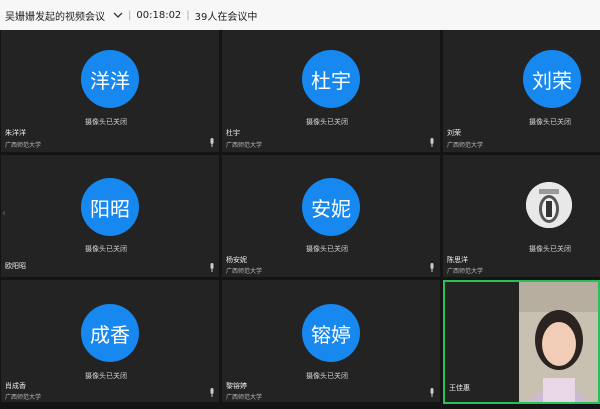 The image size is (600, 409). I want to click on avatar: 洋洋, so click(110, 79).